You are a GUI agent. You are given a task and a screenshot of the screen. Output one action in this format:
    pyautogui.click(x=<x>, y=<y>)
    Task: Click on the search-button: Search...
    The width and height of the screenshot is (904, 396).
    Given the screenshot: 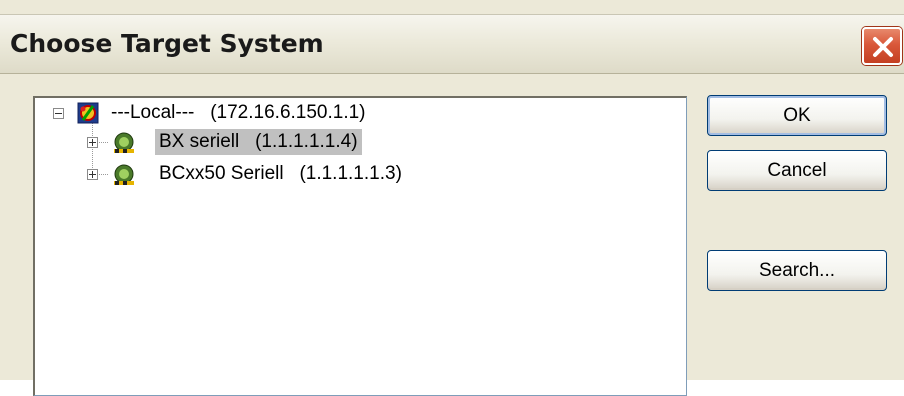 What is the action you would take?
    pyautogui.click(x=797, y=270)
    